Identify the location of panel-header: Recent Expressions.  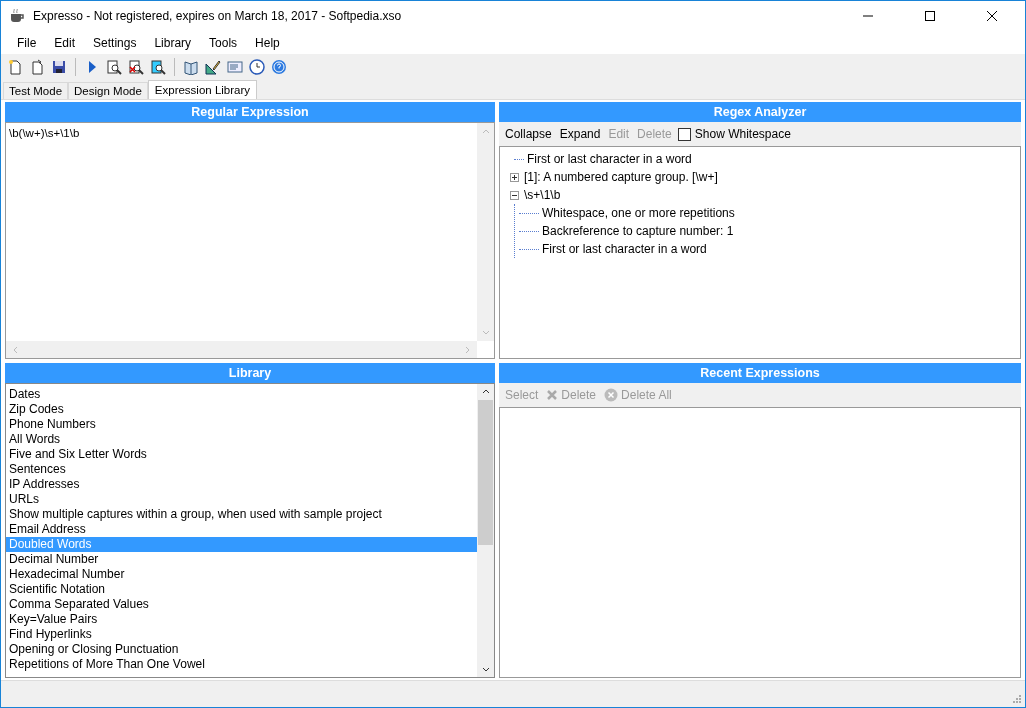
(760, 373).